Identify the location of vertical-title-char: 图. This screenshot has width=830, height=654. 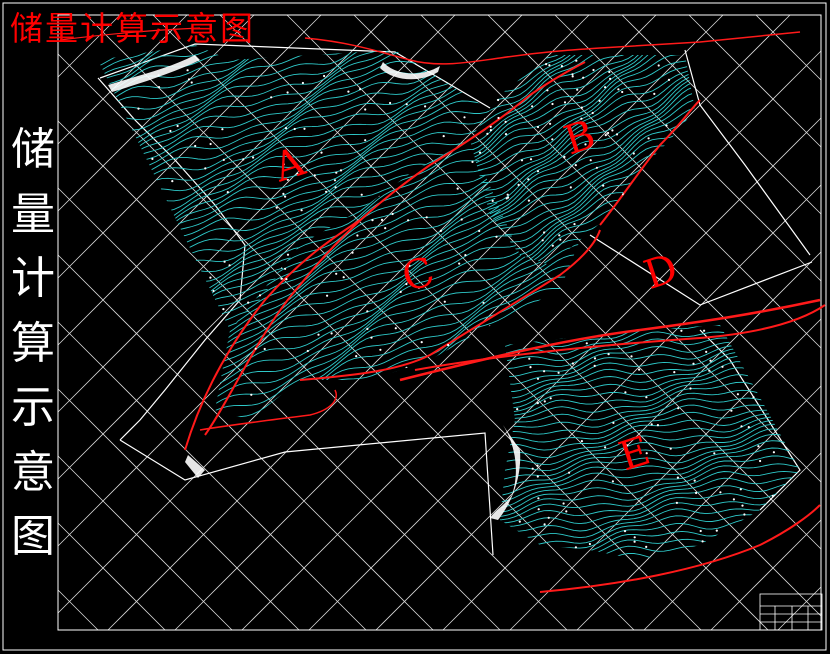
(33, 536).